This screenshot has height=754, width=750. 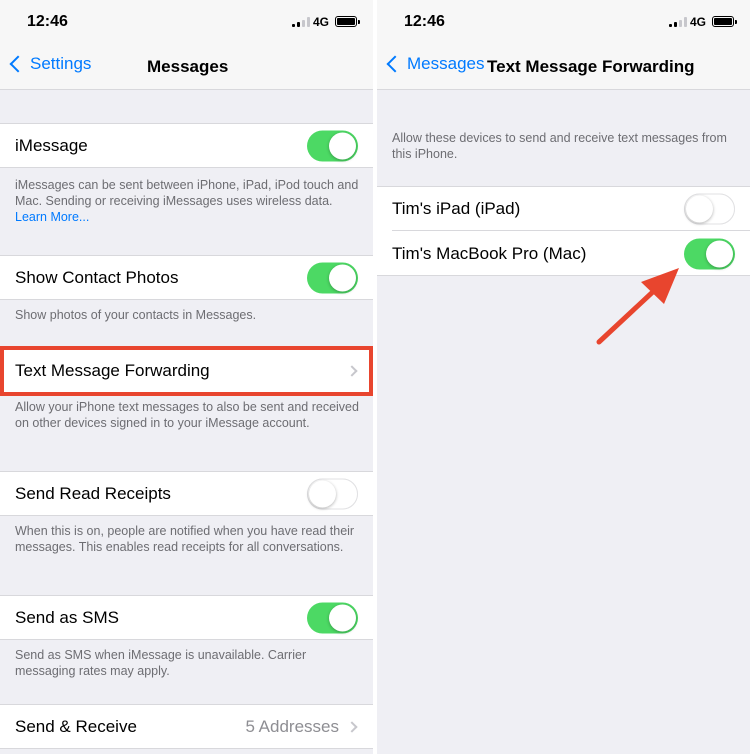 I want to click on device-label: Tim's iPad (iPad), so click(x=456, y=208).